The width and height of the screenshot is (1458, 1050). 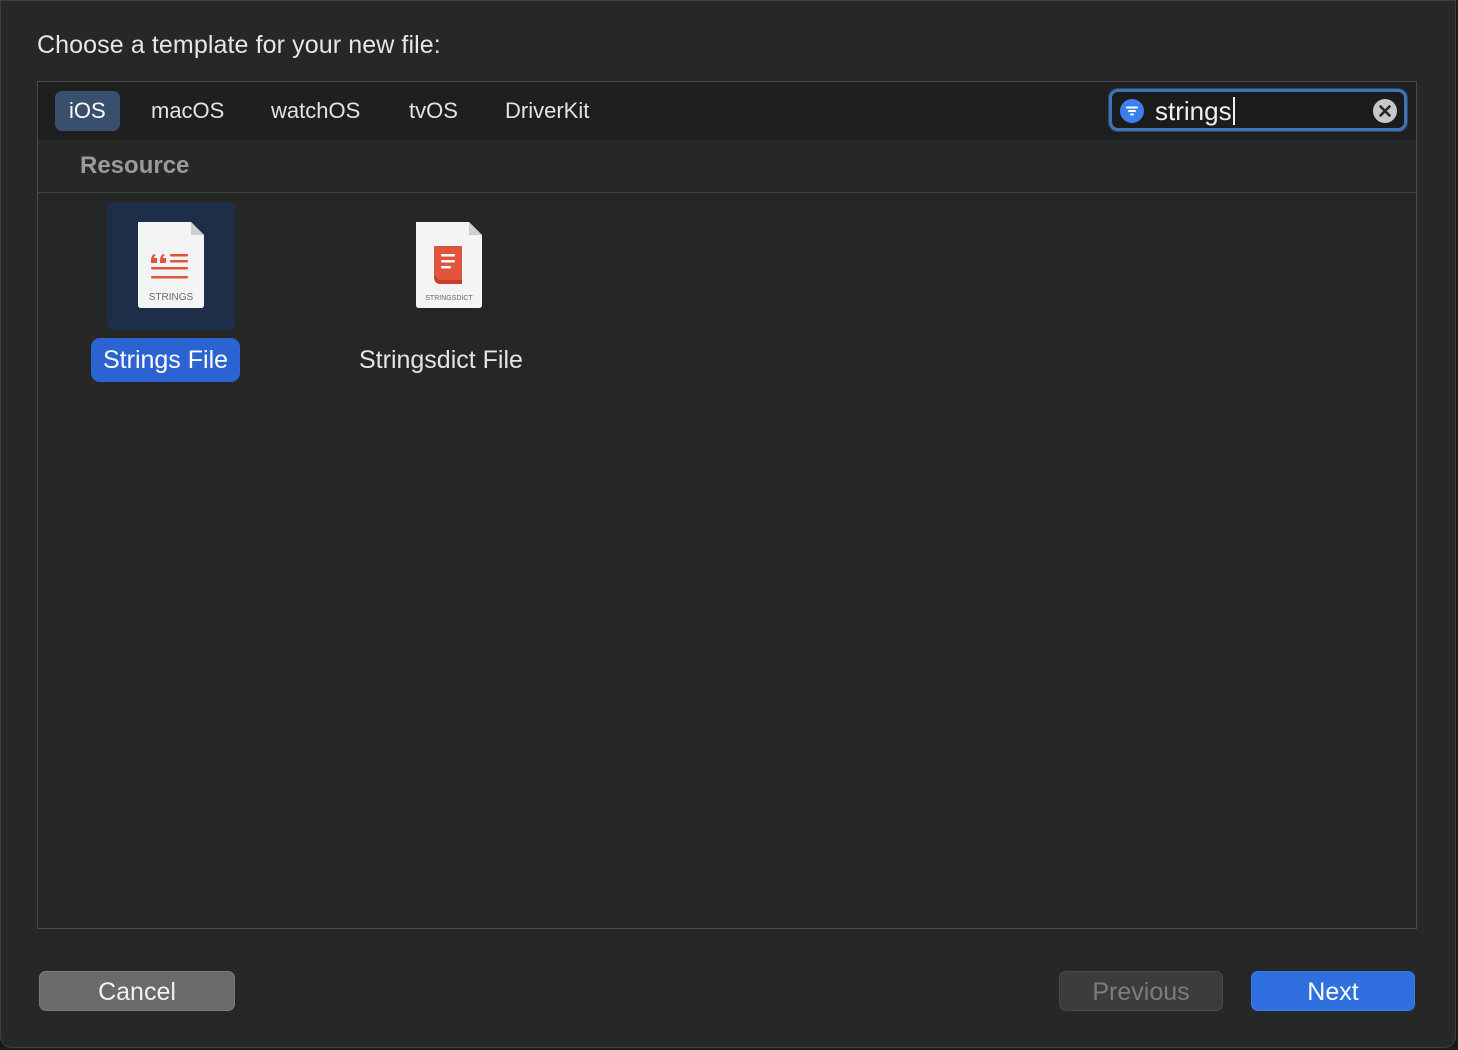 What do you see at coordinates (1233, 111) in the screenshot?
I see `text-caret` at bounding box center [1233, 111].